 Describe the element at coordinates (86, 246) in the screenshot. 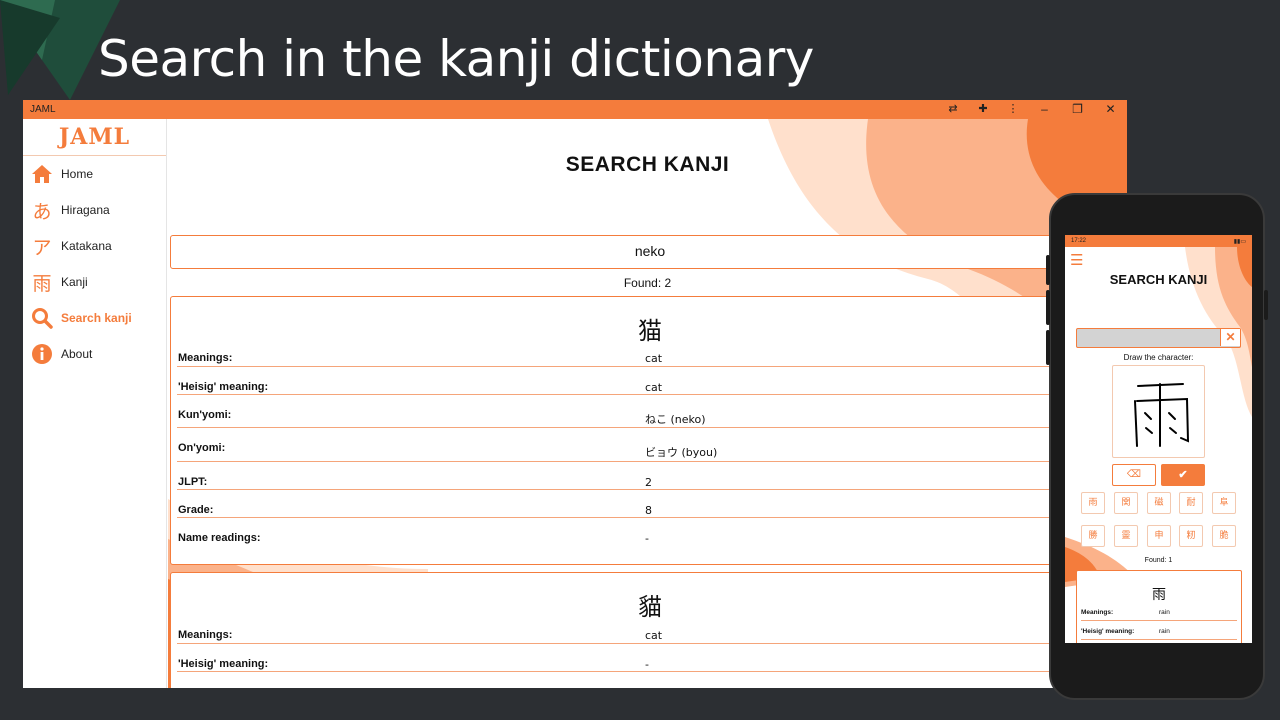

I see `sidebar-item-label: Katakana` at that location.